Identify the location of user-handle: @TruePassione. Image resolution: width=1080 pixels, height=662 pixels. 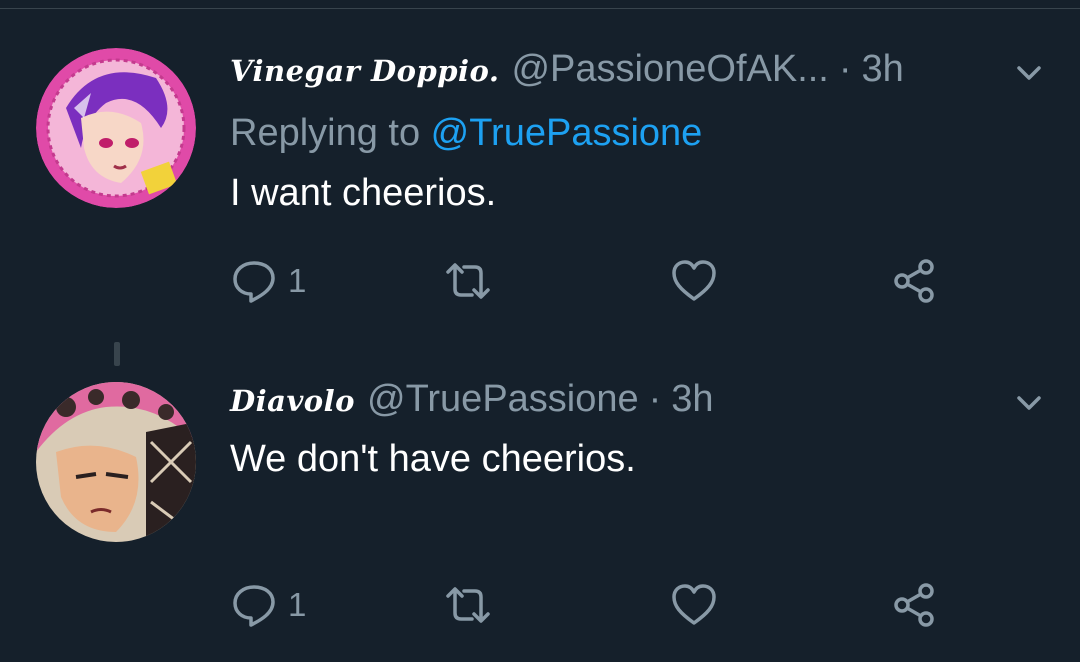
(503, 399).